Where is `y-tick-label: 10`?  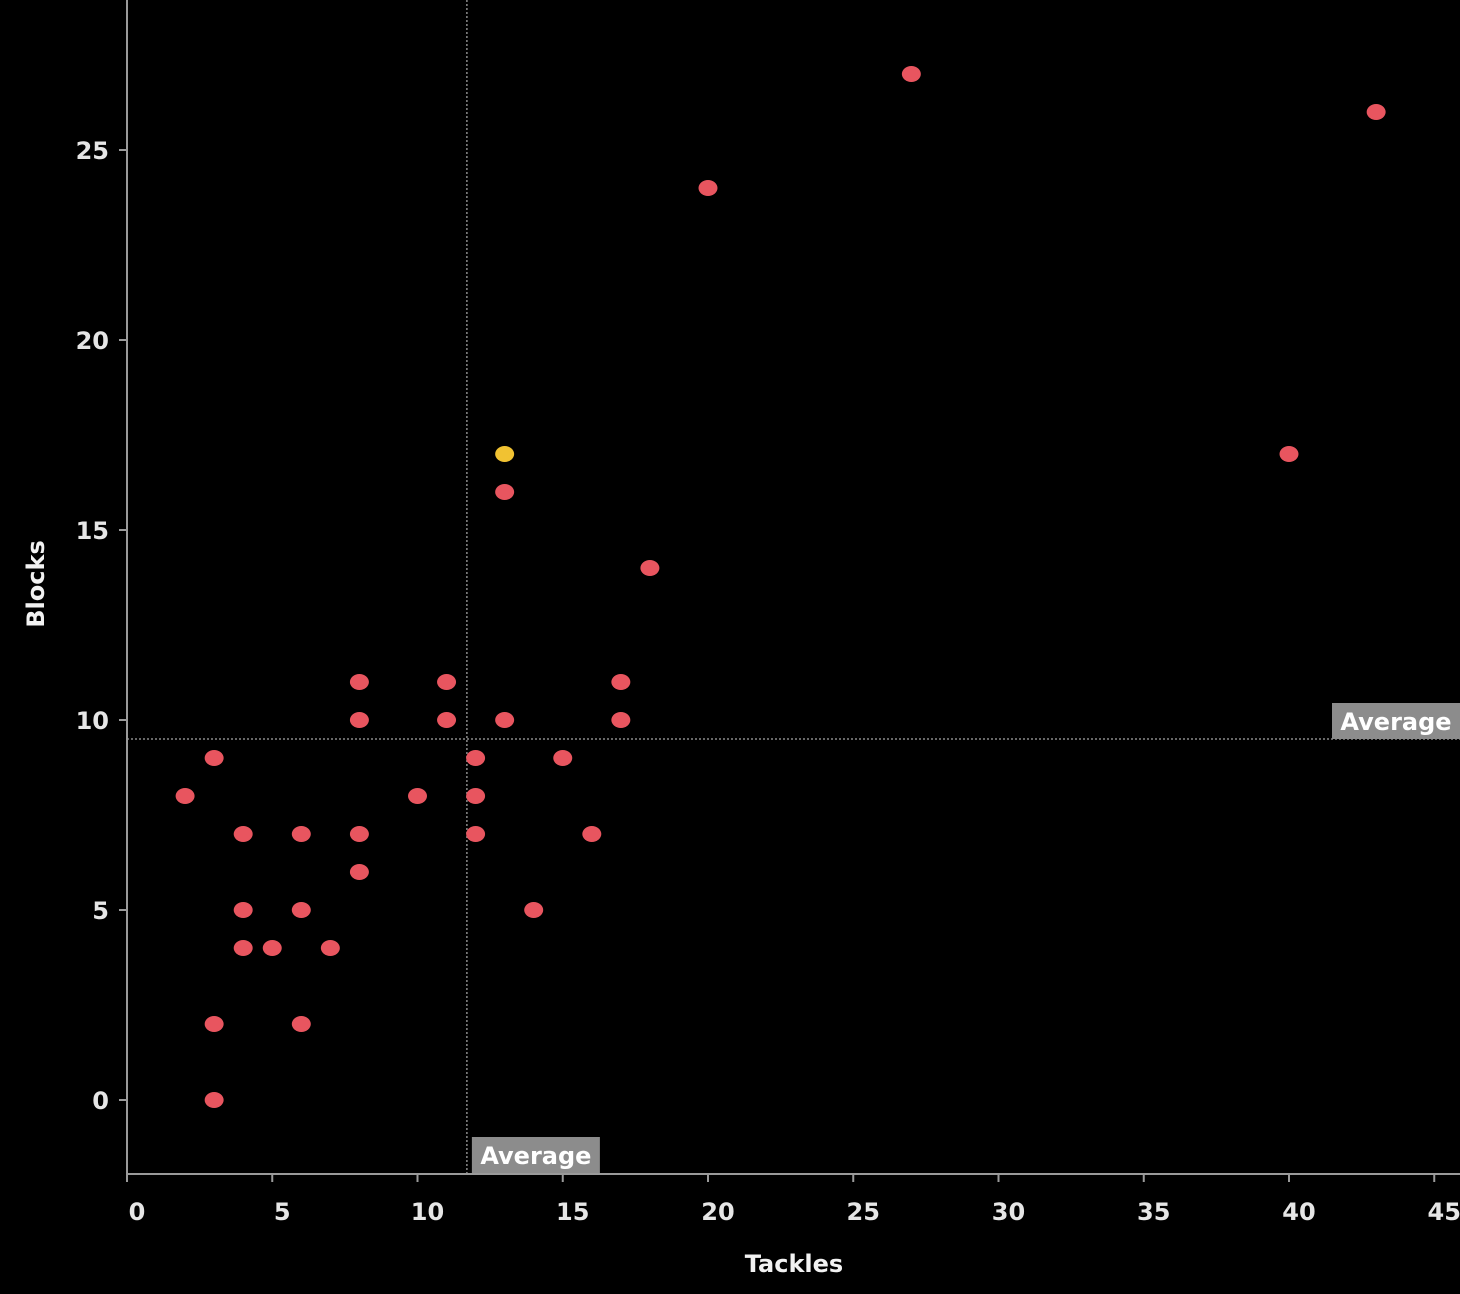 y-tick-label: 10 is located at coordinates (92, 721).